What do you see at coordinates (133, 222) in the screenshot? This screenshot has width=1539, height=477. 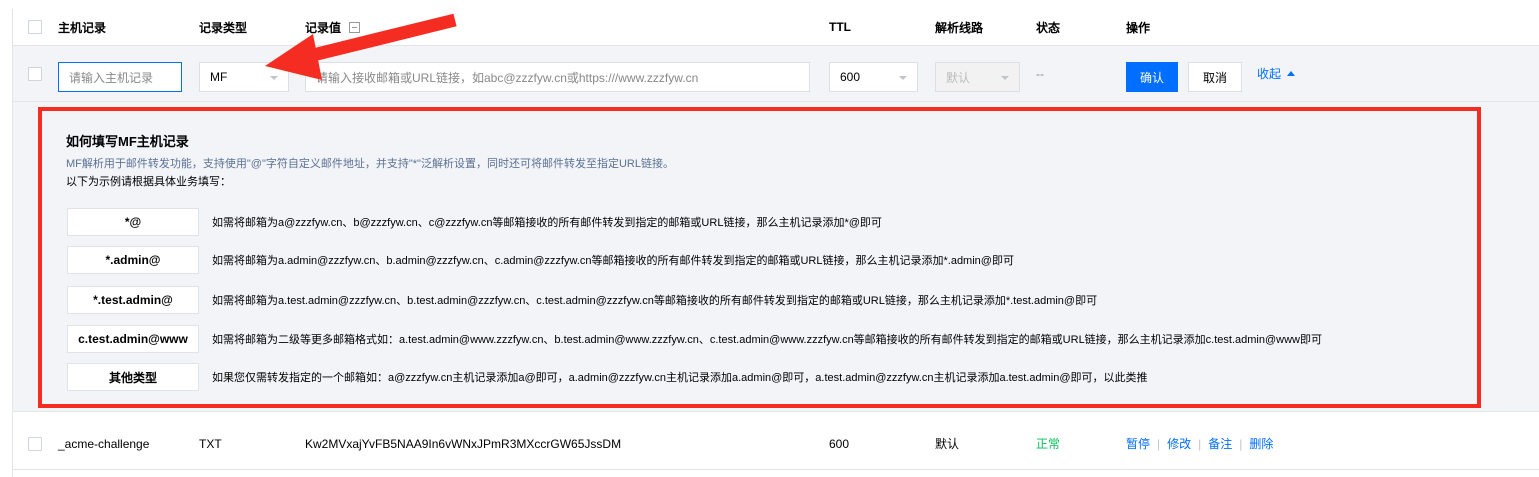 I see `example-label: *@` at bounding box center [133, 222].